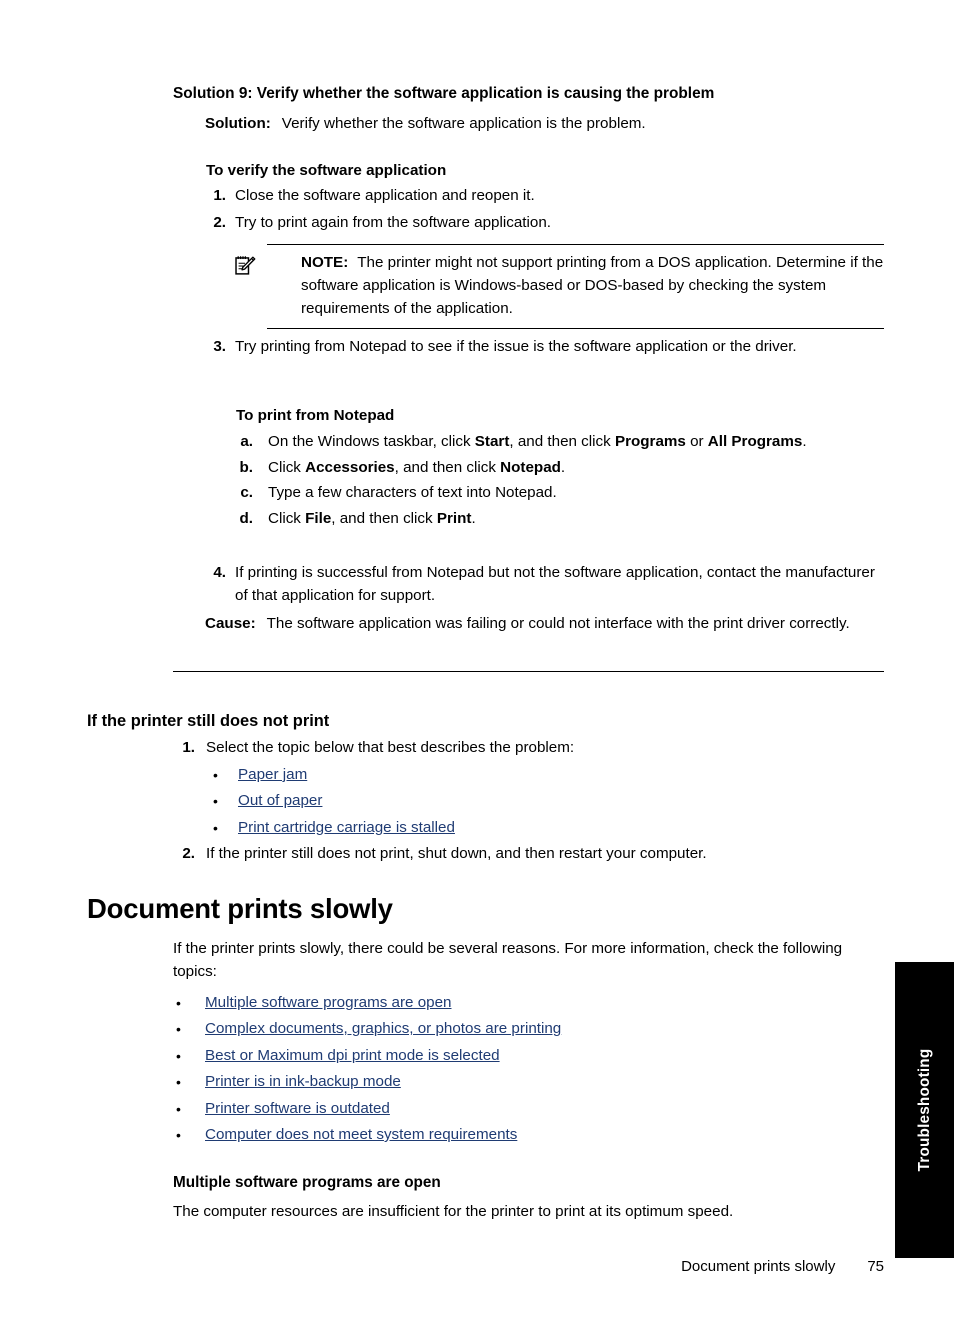 This screenshot has height=1321, width=954. I want to click on list-item: • Paper jam, so click(548, 775).